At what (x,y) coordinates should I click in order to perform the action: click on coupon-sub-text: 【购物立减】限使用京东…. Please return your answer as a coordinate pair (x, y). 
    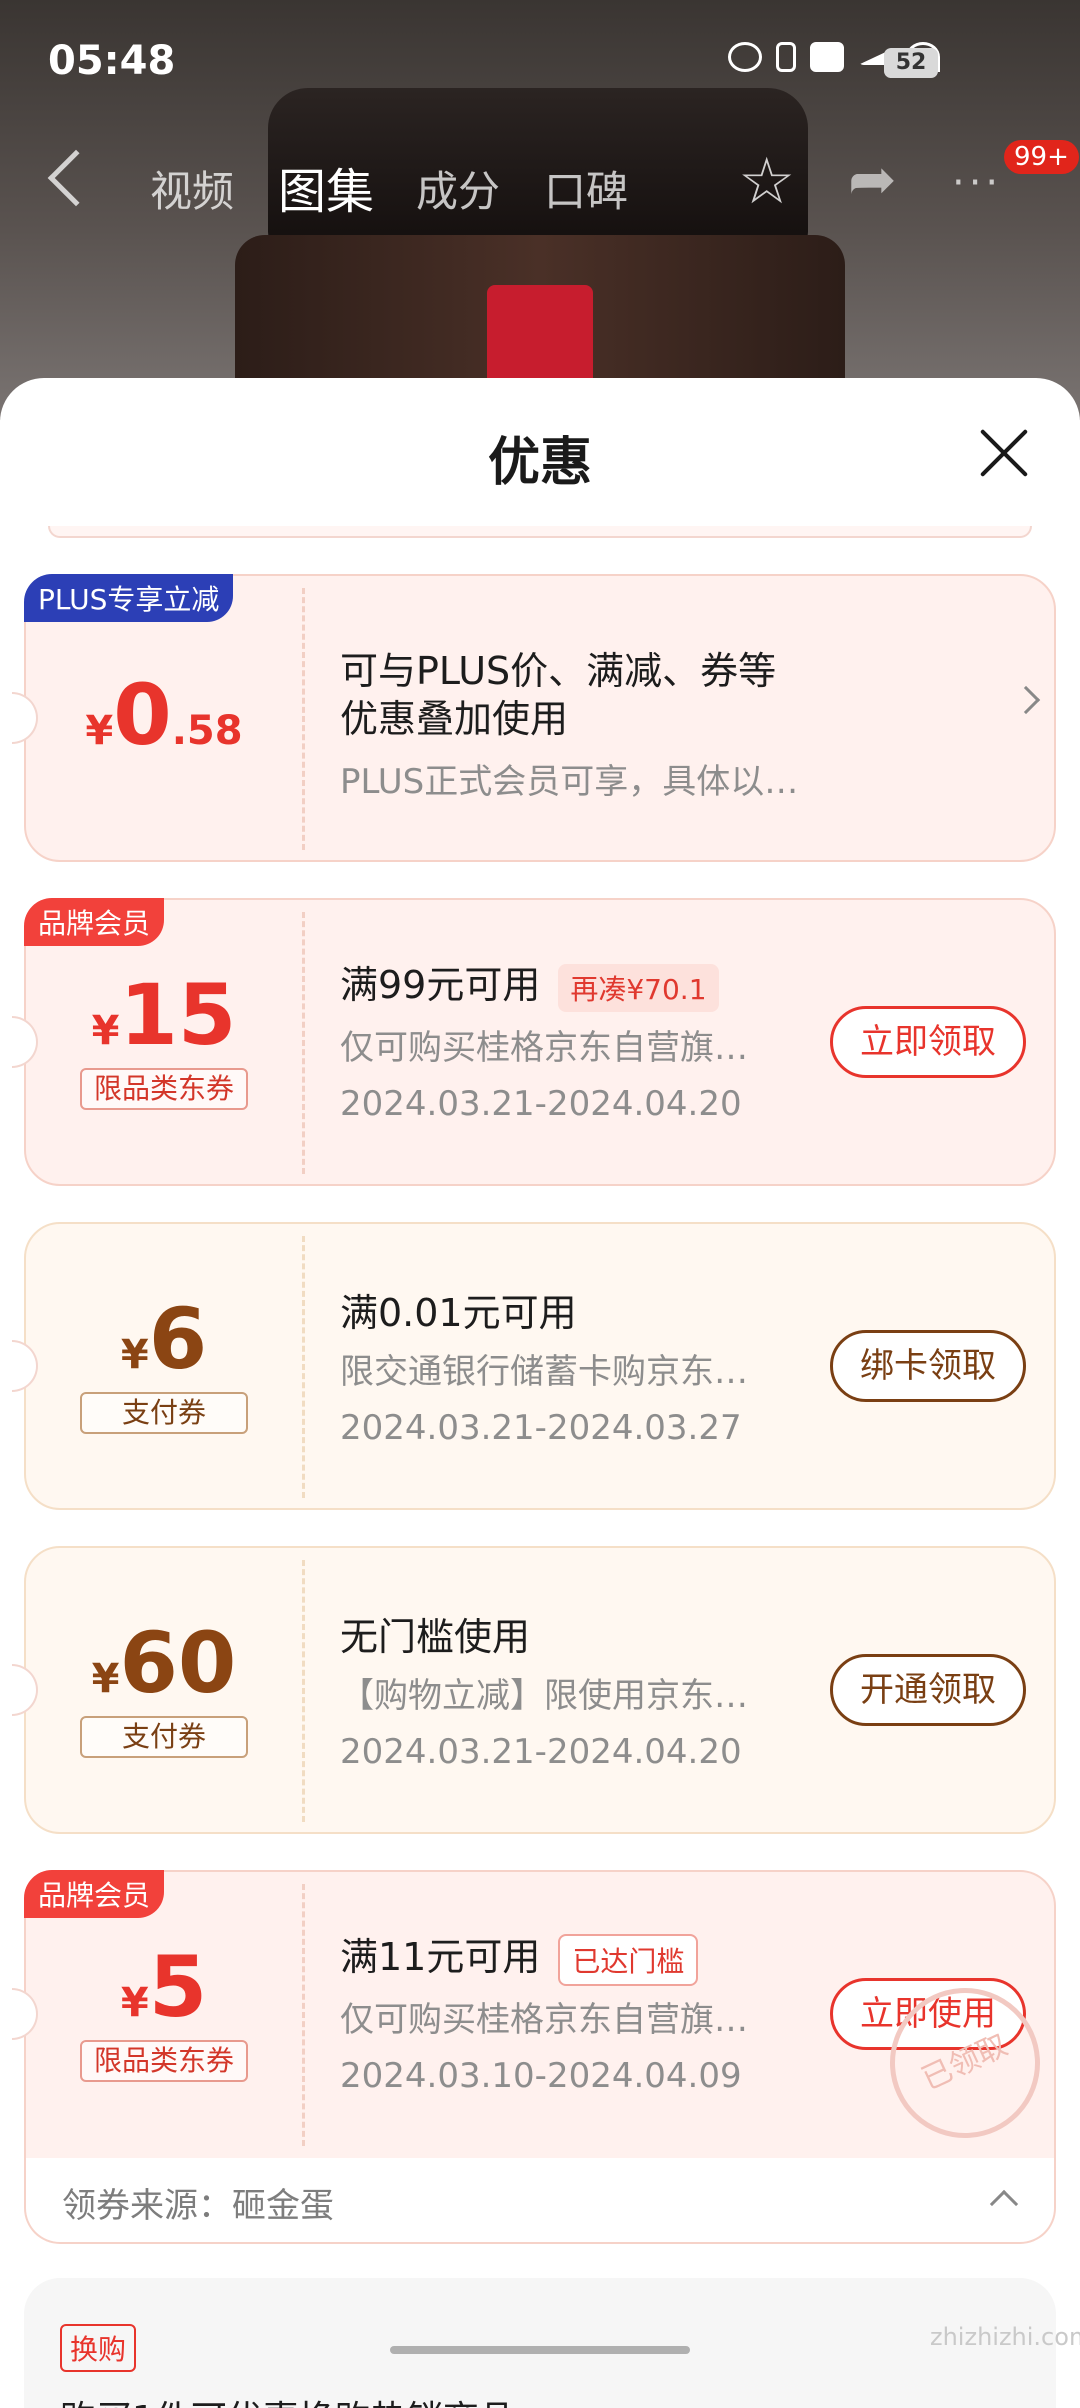
    Looking at the image, I should click on (544, 1696).